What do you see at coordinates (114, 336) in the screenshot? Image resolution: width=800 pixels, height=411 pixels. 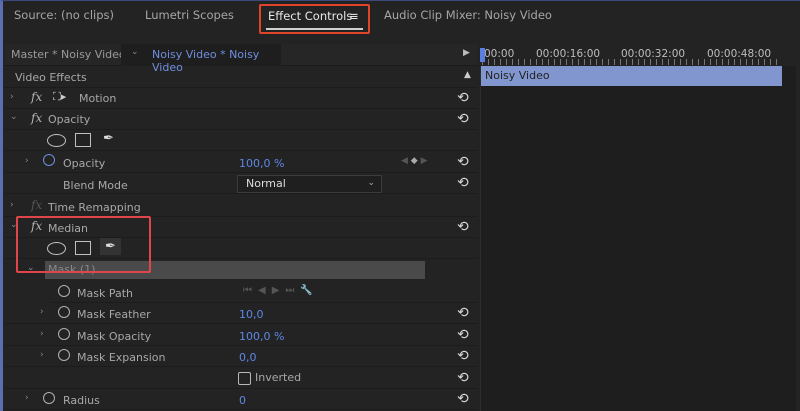 I see `property-label: Mask Opacity` at bounding box center [114, 336].